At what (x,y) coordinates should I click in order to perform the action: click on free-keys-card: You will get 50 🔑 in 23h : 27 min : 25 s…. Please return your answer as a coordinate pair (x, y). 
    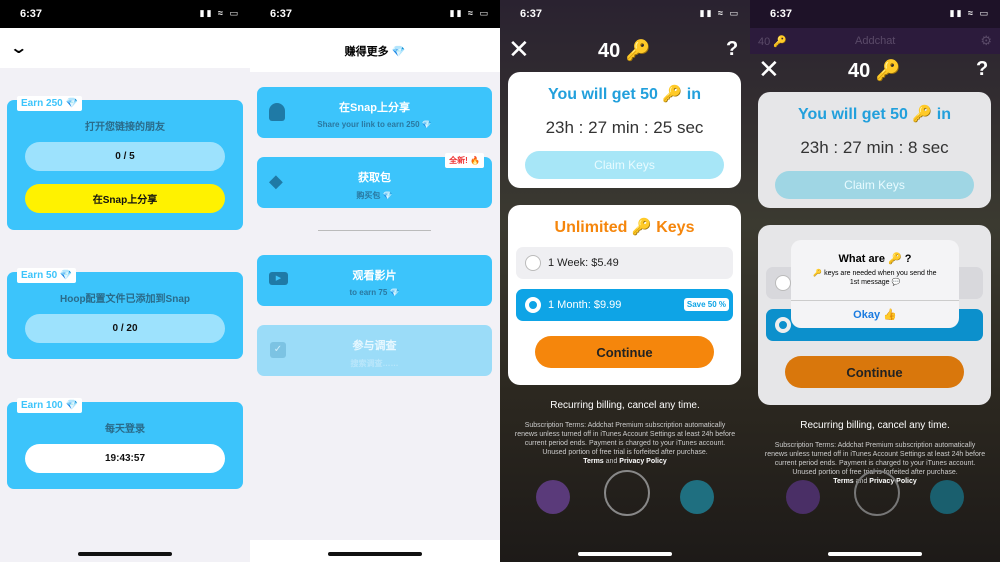
    Looking at the image, I should click on (624, 130).